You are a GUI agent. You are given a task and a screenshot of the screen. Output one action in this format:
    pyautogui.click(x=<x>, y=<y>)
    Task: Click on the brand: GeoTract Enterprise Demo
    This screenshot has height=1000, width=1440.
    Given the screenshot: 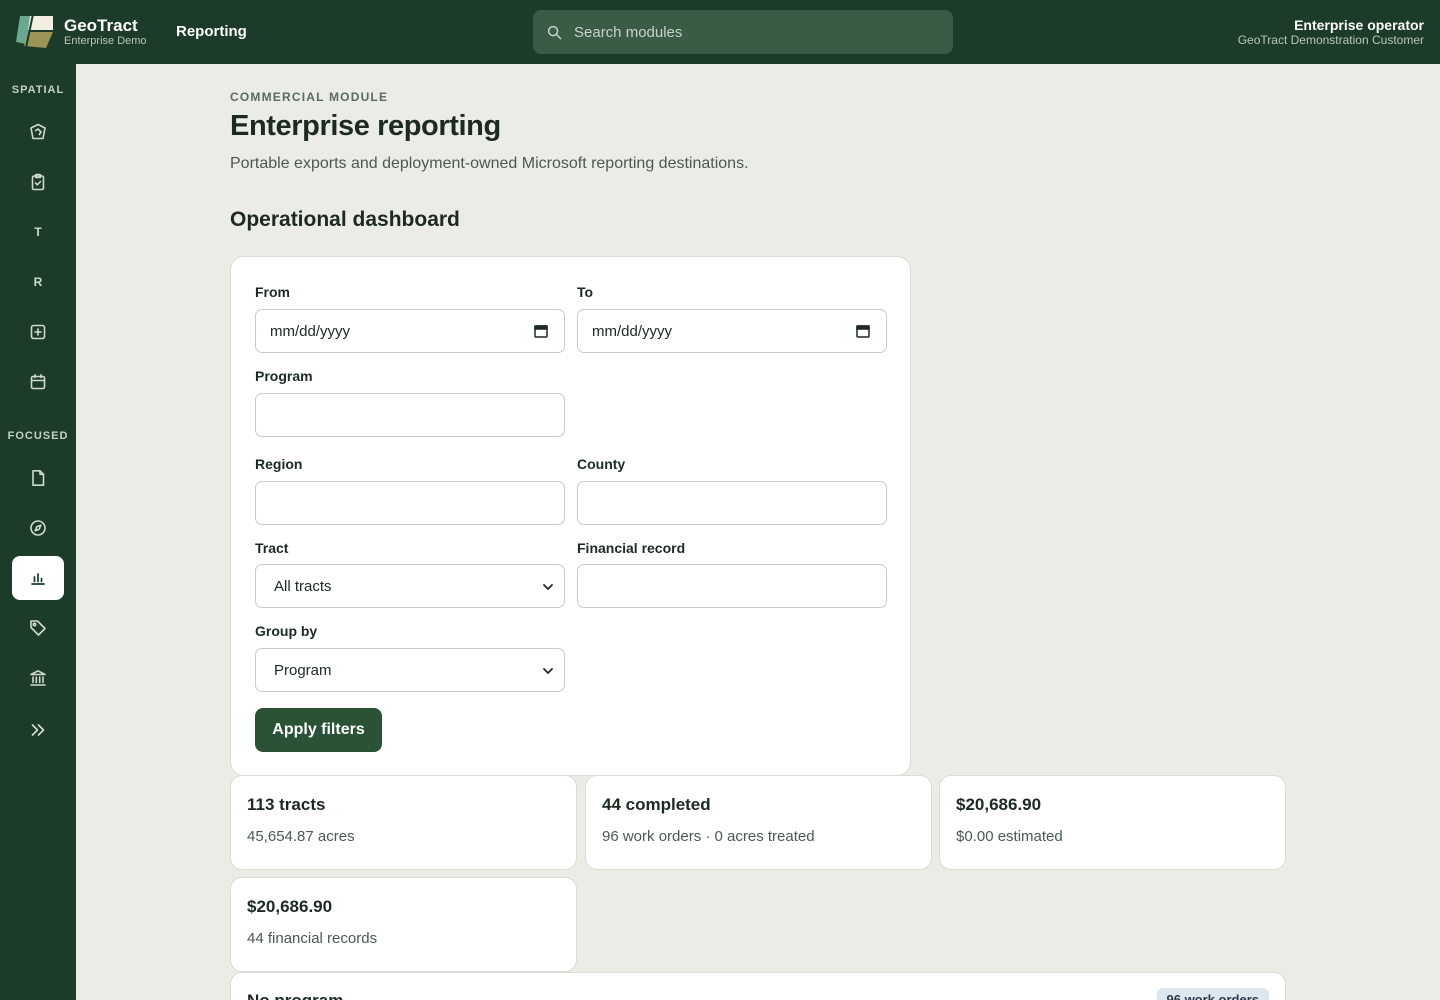 What is the action you would take?
    pyautogui.click(x=105, y=32)
    